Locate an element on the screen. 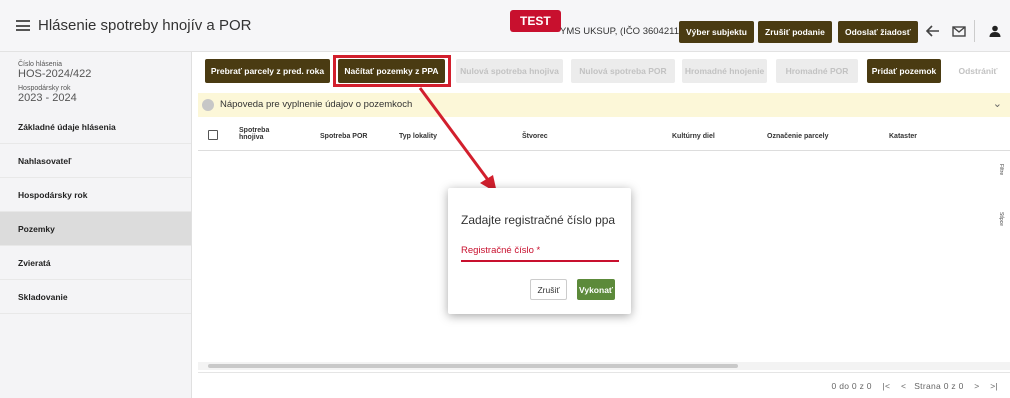  report-number-label: Číslo hlásenia is located at coordinates (40, 64).